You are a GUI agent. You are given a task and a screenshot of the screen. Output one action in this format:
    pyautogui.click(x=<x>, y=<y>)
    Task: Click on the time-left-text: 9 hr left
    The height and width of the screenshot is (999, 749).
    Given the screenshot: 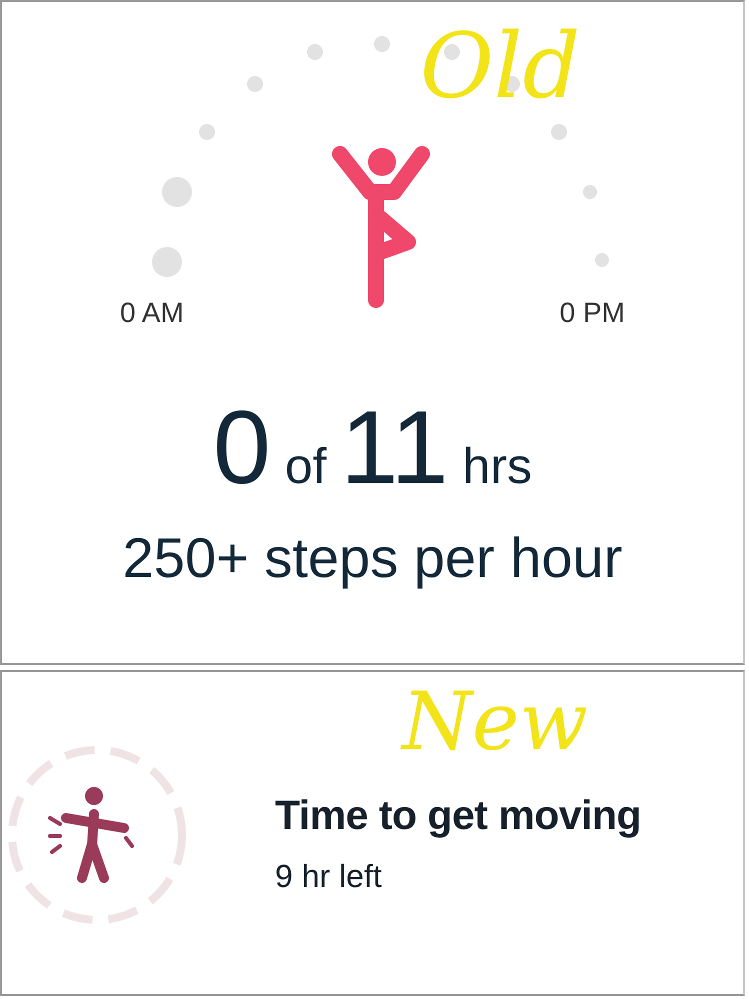 What is the action you would take?
    pyautogui.click(x=329, y=876)
    